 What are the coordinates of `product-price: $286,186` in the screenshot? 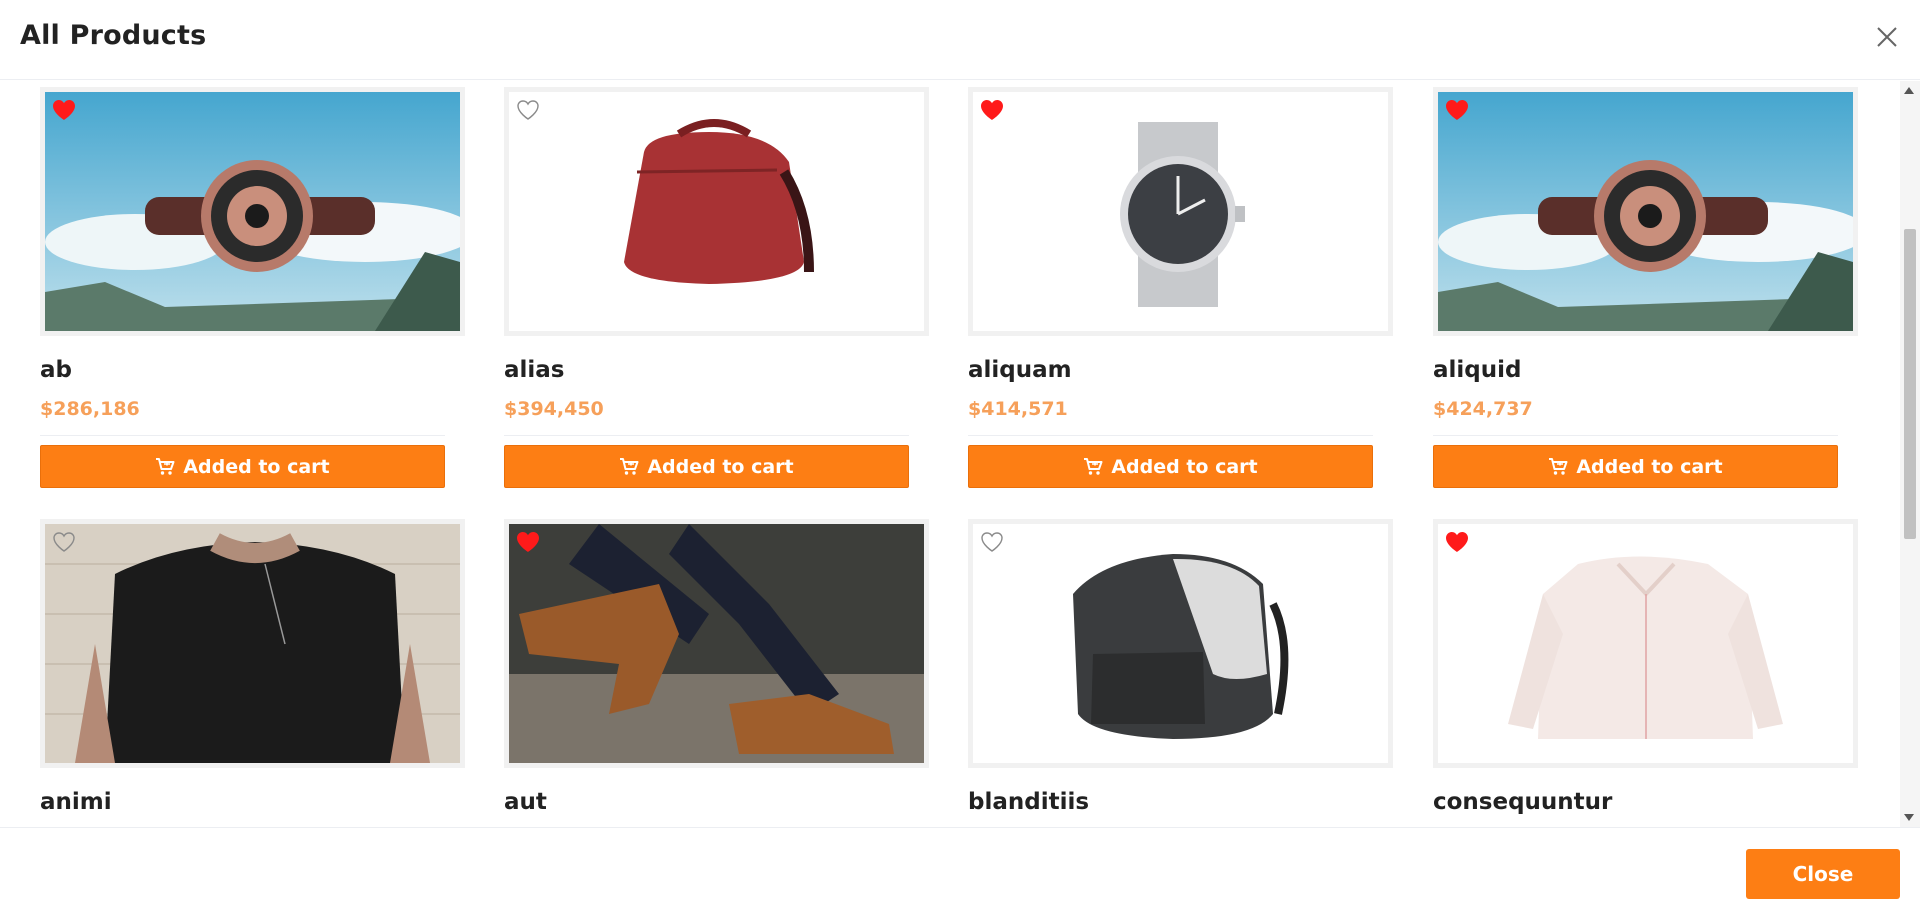 It's located at (90, 409).